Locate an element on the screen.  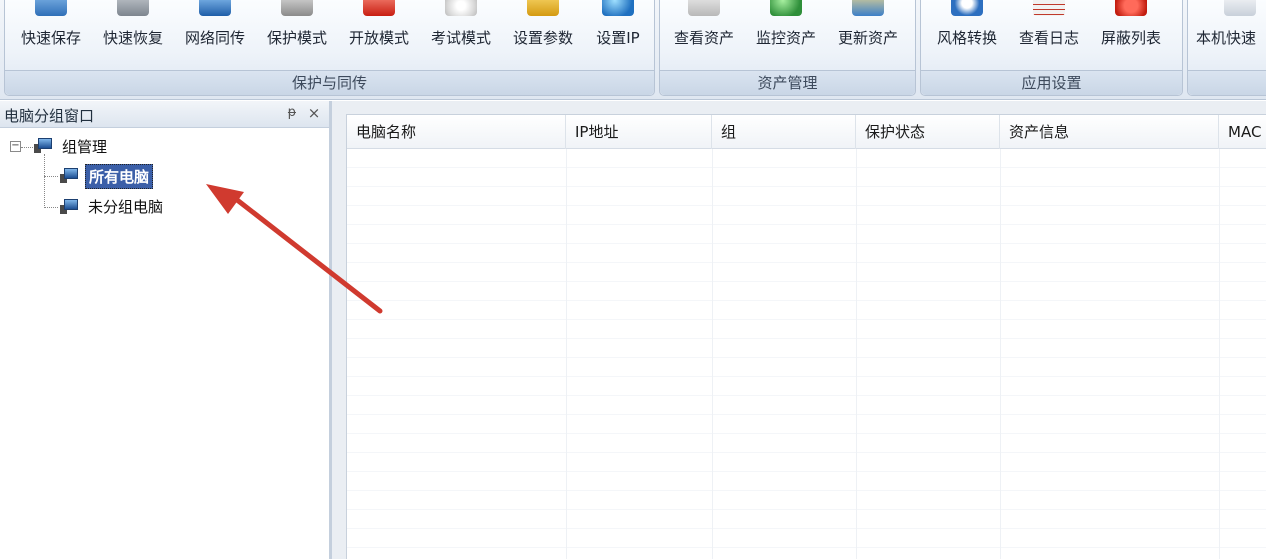
quick-save-button: 快速保存 is located at coordinates (51, 33).